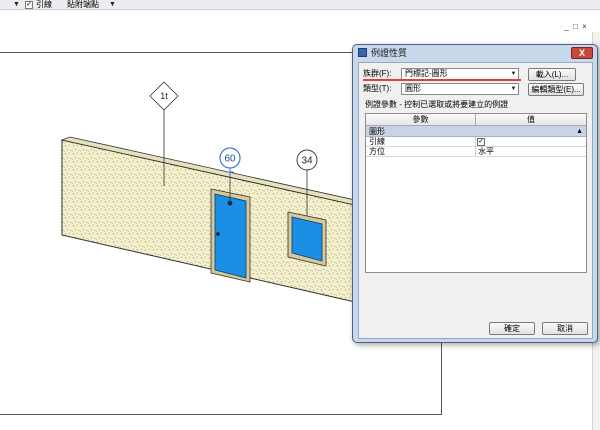 The width and height of the screenshot is (600, 430). What do you see at coordinates (377, 88) in the screenshot?
I see `type-label: 類型(T):` at bounding box center [377, 88].